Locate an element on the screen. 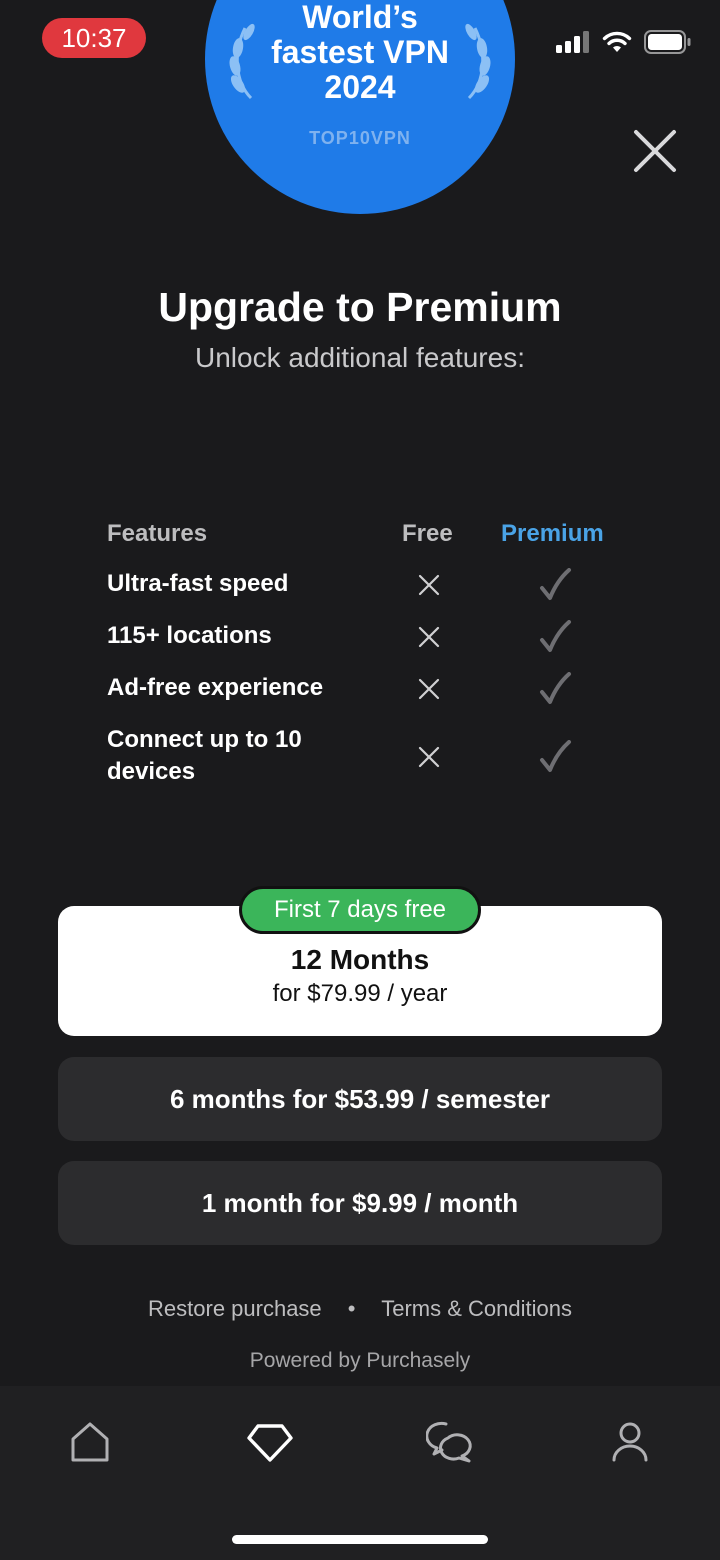  close-icon is located at coordinates (655, 151).